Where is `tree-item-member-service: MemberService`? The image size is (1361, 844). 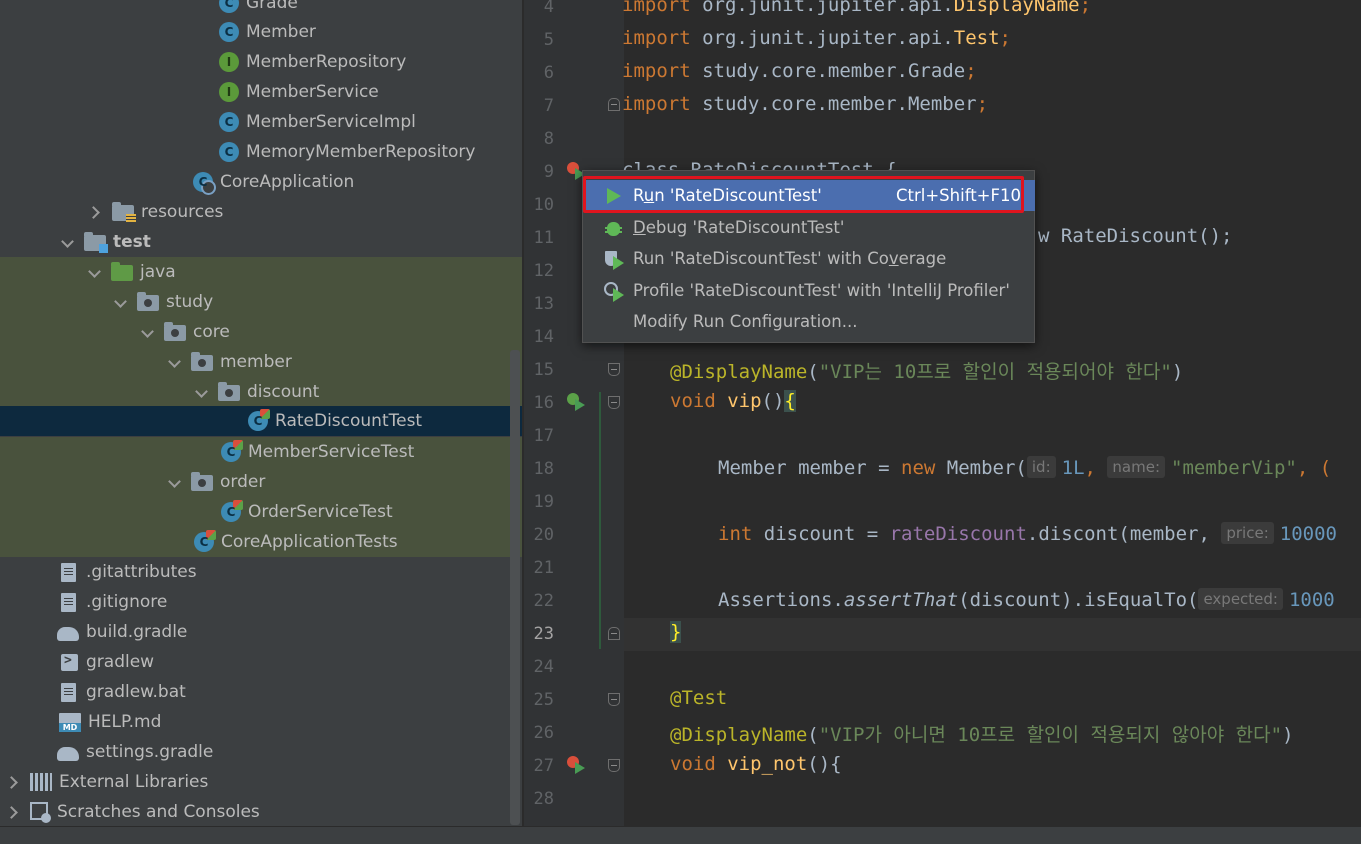
tree-item-member-service: MemberService is located at coordinates (261, 92).